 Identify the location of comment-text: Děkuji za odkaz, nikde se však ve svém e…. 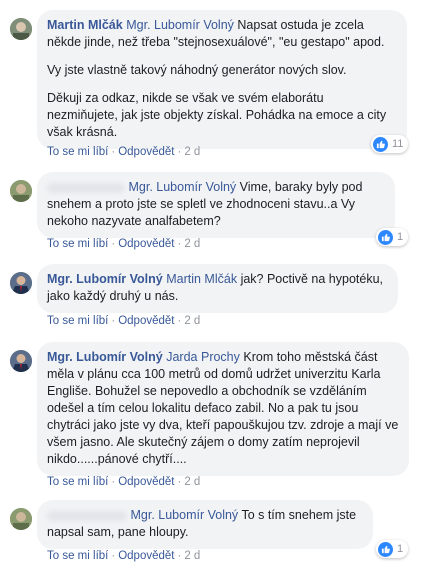
(217, 115).